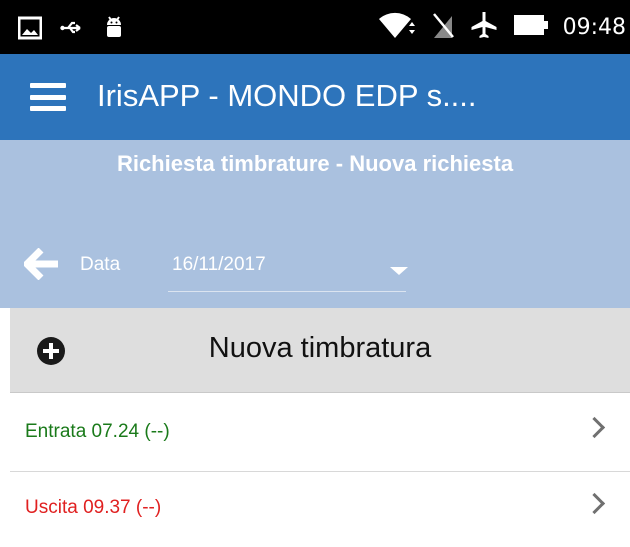 This screenshot has width=630, height=547. Describe the element at coordinates (315, 433) in the screenshot. I see `list-item: Entrata 07.24 (--)` at that location.